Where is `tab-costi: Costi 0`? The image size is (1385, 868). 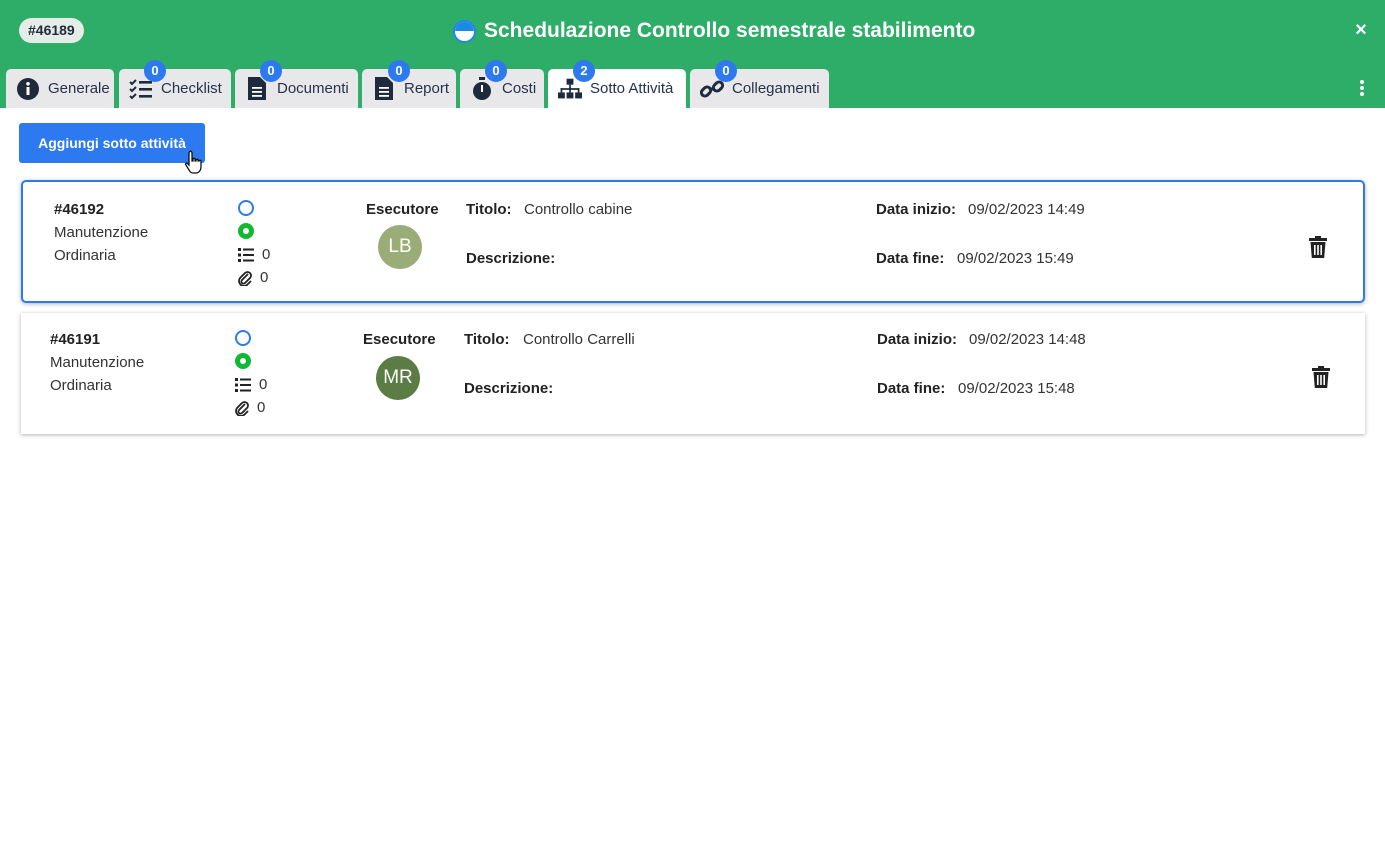
tab-costi: Costi 0 is located at coordinates (502, 84).